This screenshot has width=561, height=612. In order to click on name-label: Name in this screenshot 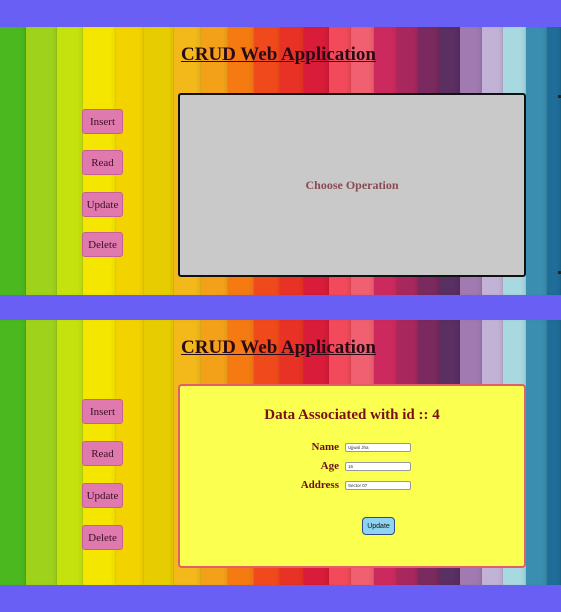, I will do `click(325, 447)`.